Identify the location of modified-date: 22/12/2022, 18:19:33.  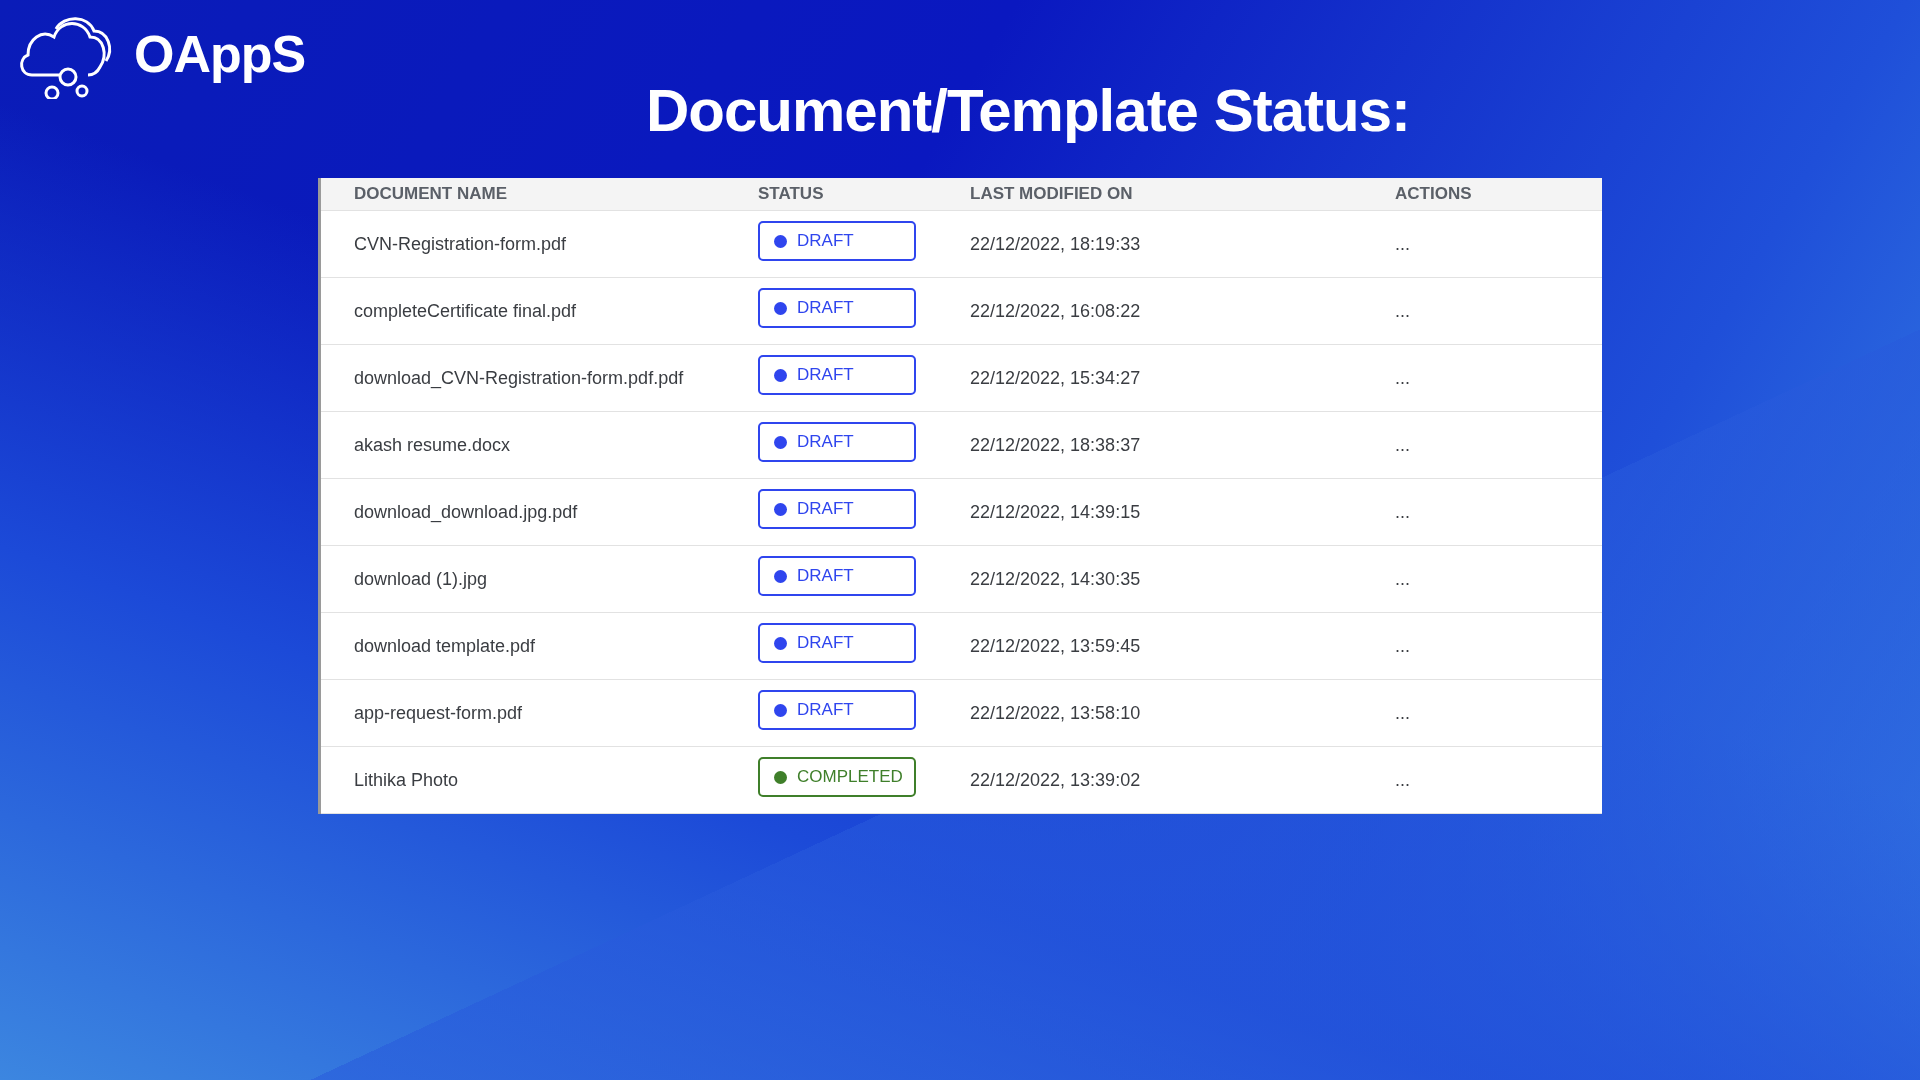
(1056, 244).